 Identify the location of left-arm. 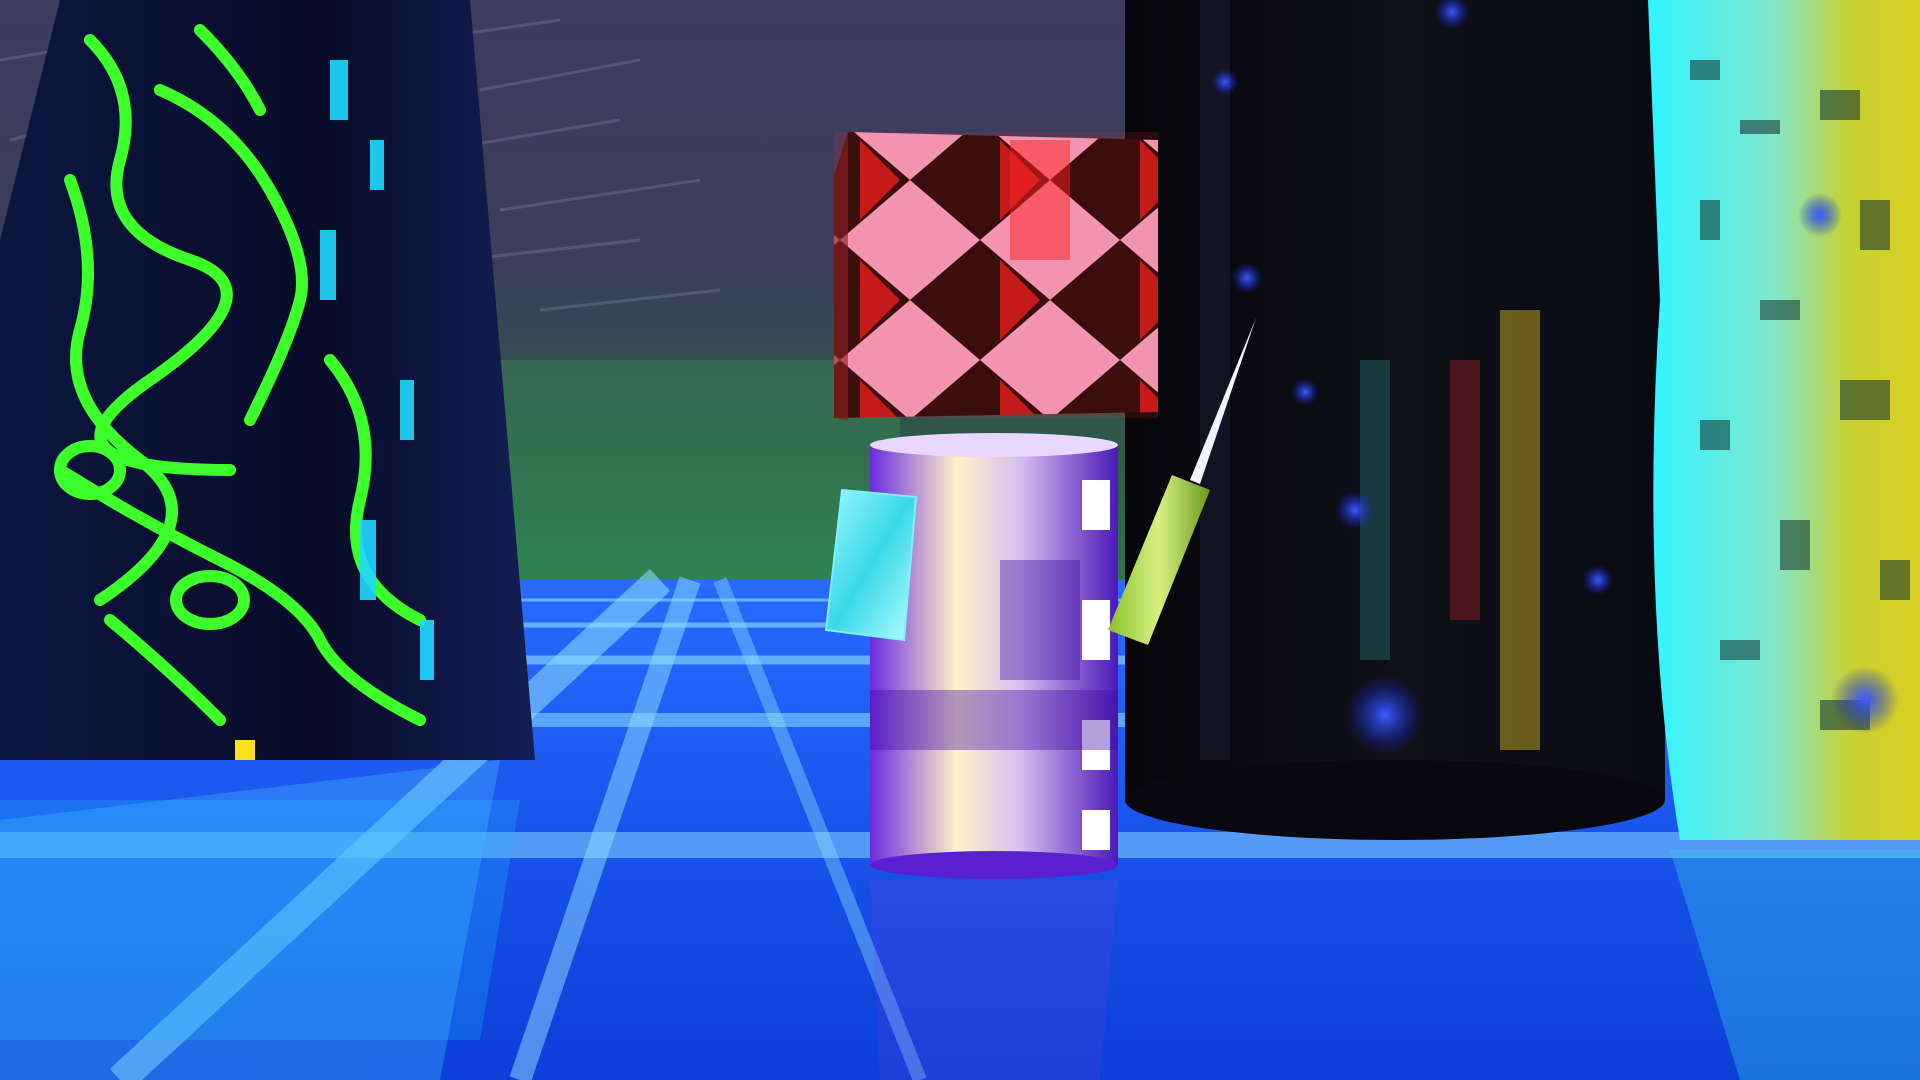
(871, 565).